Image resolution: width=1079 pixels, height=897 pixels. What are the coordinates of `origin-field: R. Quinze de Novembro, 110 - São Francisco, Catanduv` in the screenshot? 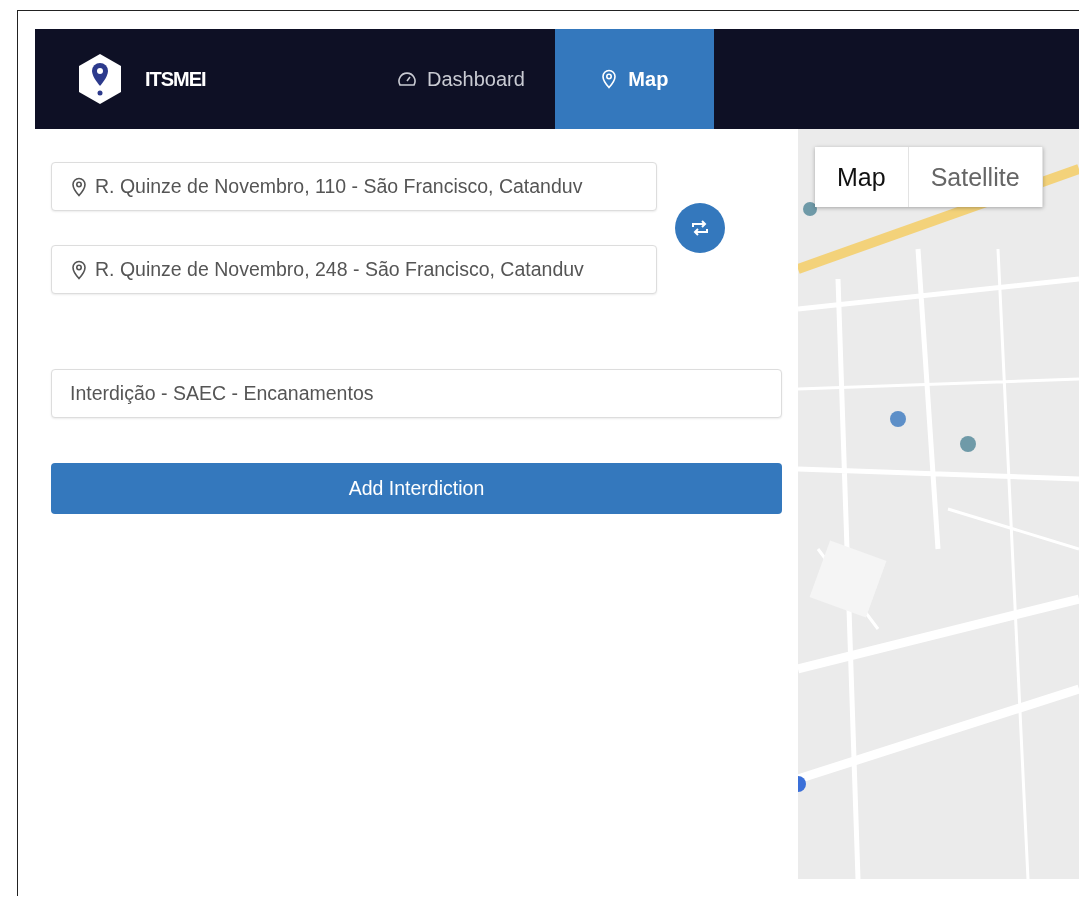 It's located at (354, 186).